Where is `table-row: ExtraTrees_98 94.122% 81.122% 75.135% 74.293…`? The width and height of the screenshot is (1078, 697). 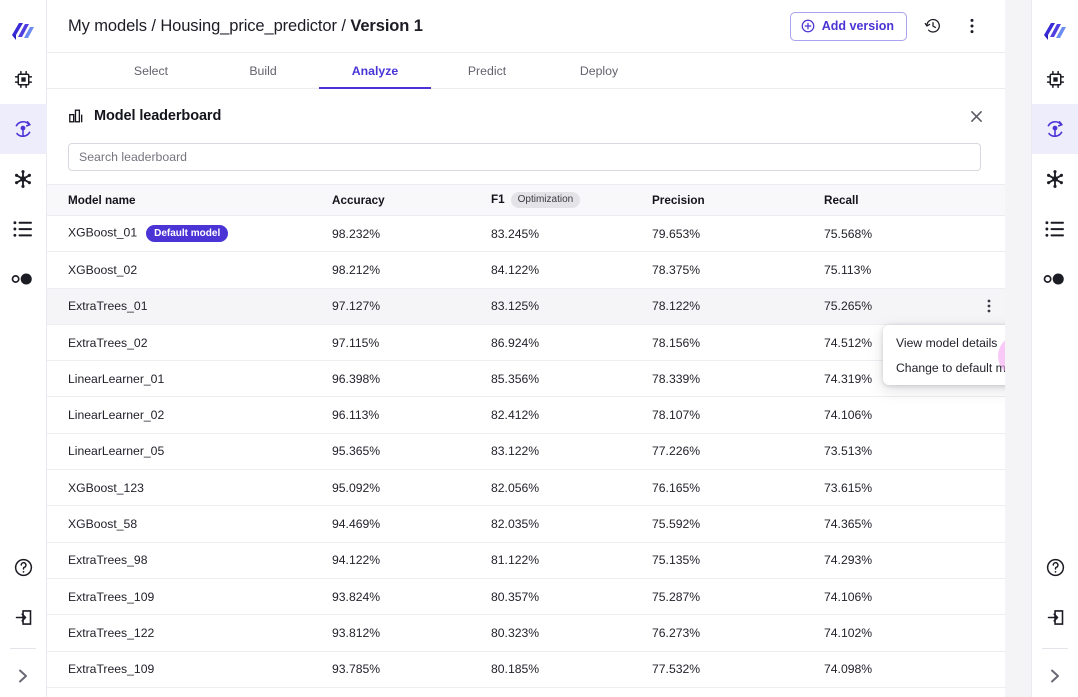 table-row: ExtraTrees_98 94.122% 81.122% 75.135% 74.293… is located at coordinates (526, 560).